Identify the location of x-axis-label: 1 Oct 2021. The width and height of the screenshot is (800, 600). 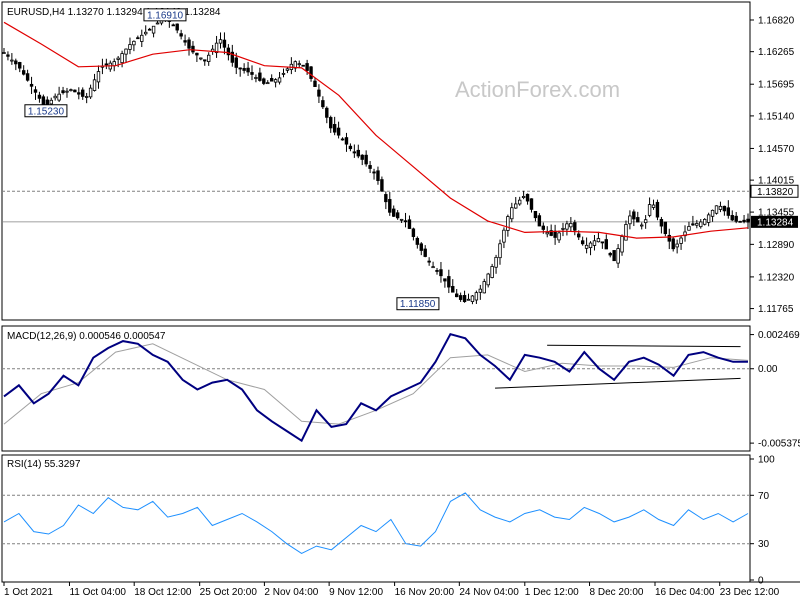
(28, 592).